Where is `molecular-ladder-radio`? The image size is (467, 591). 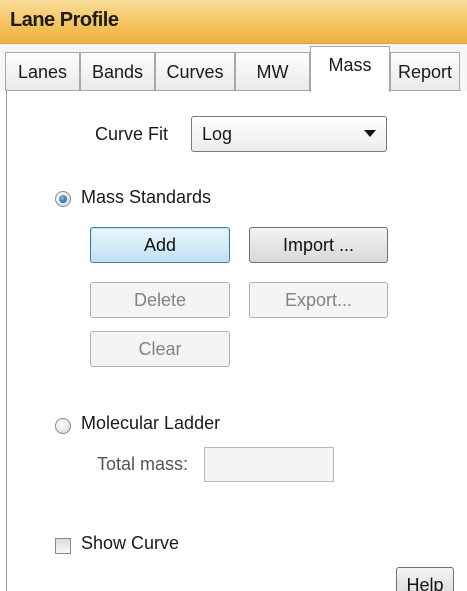
molecular-ladder-radio is located at coordinates (63, 426).